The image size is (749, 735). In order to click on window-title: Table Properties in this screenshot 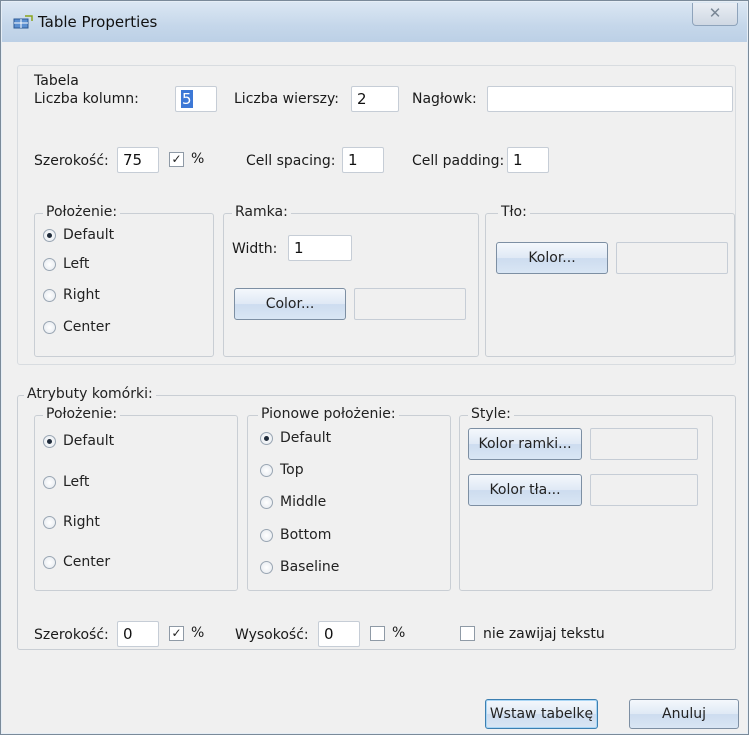, I will do `click(98, 22)`.